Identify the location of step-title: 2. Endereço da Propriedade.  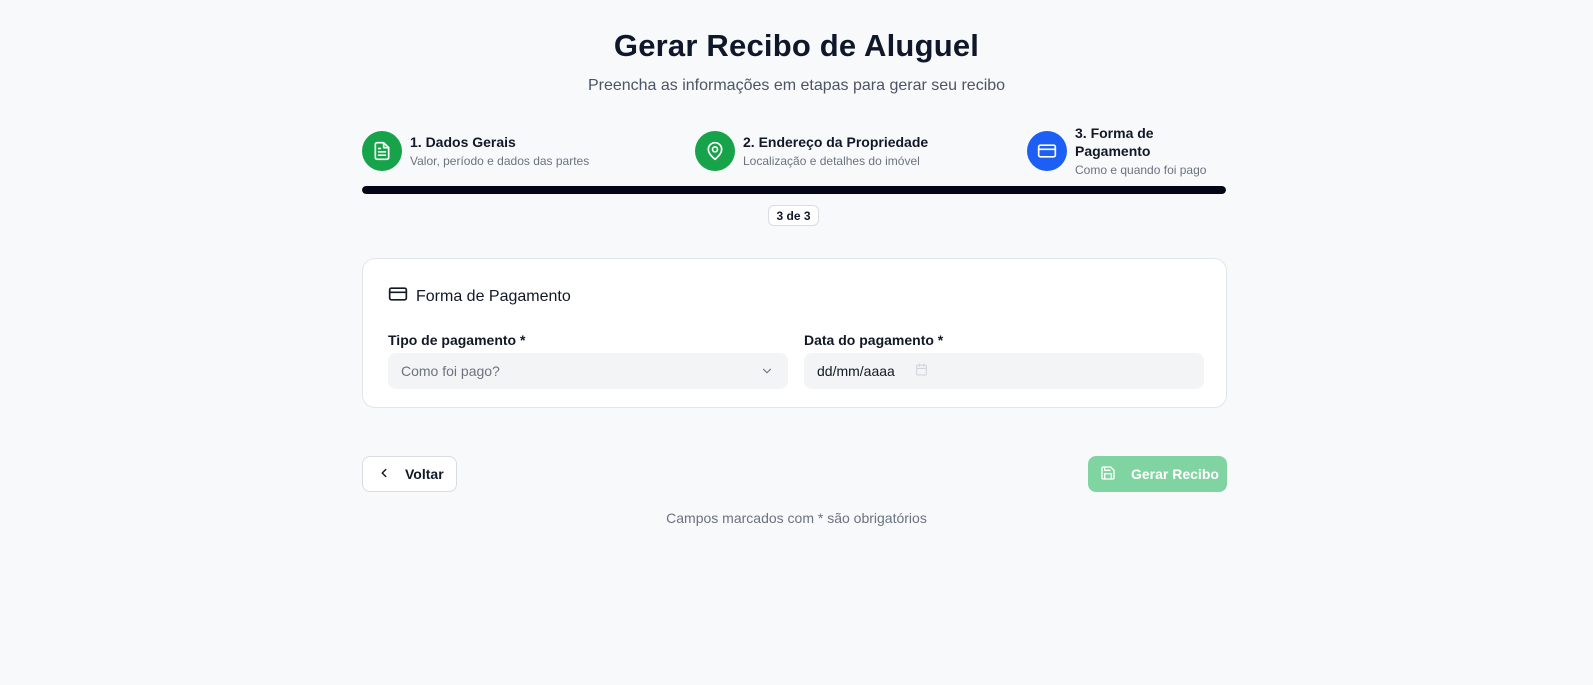
(836, 142).